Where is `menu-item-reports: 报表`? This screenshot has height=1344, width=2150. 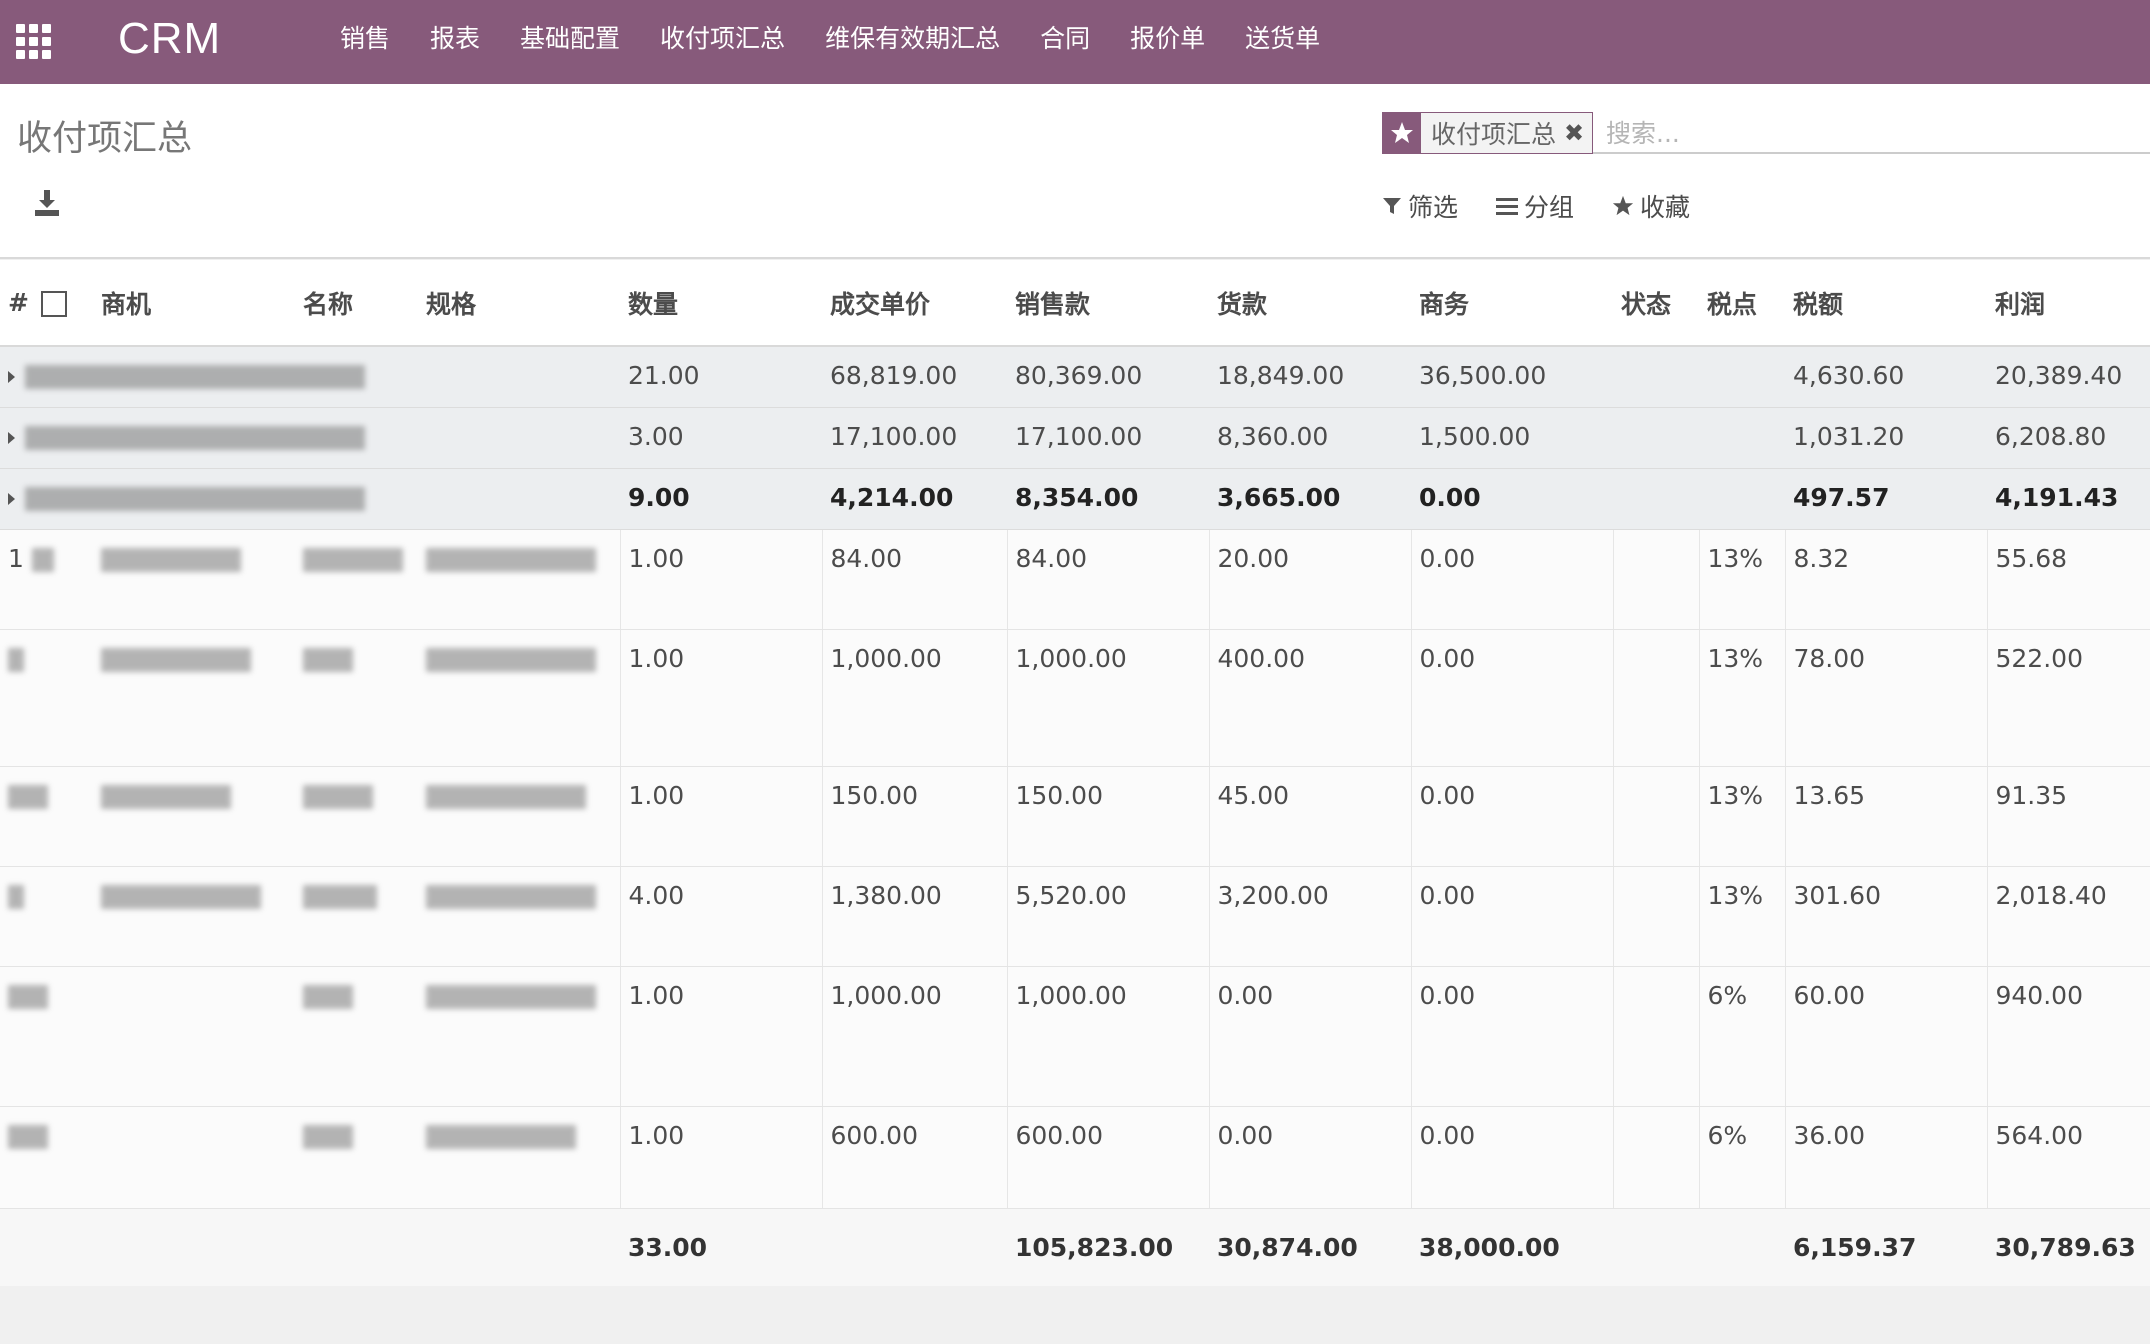 menu-item-reports: 报表 is located at coordinates (455, 42).